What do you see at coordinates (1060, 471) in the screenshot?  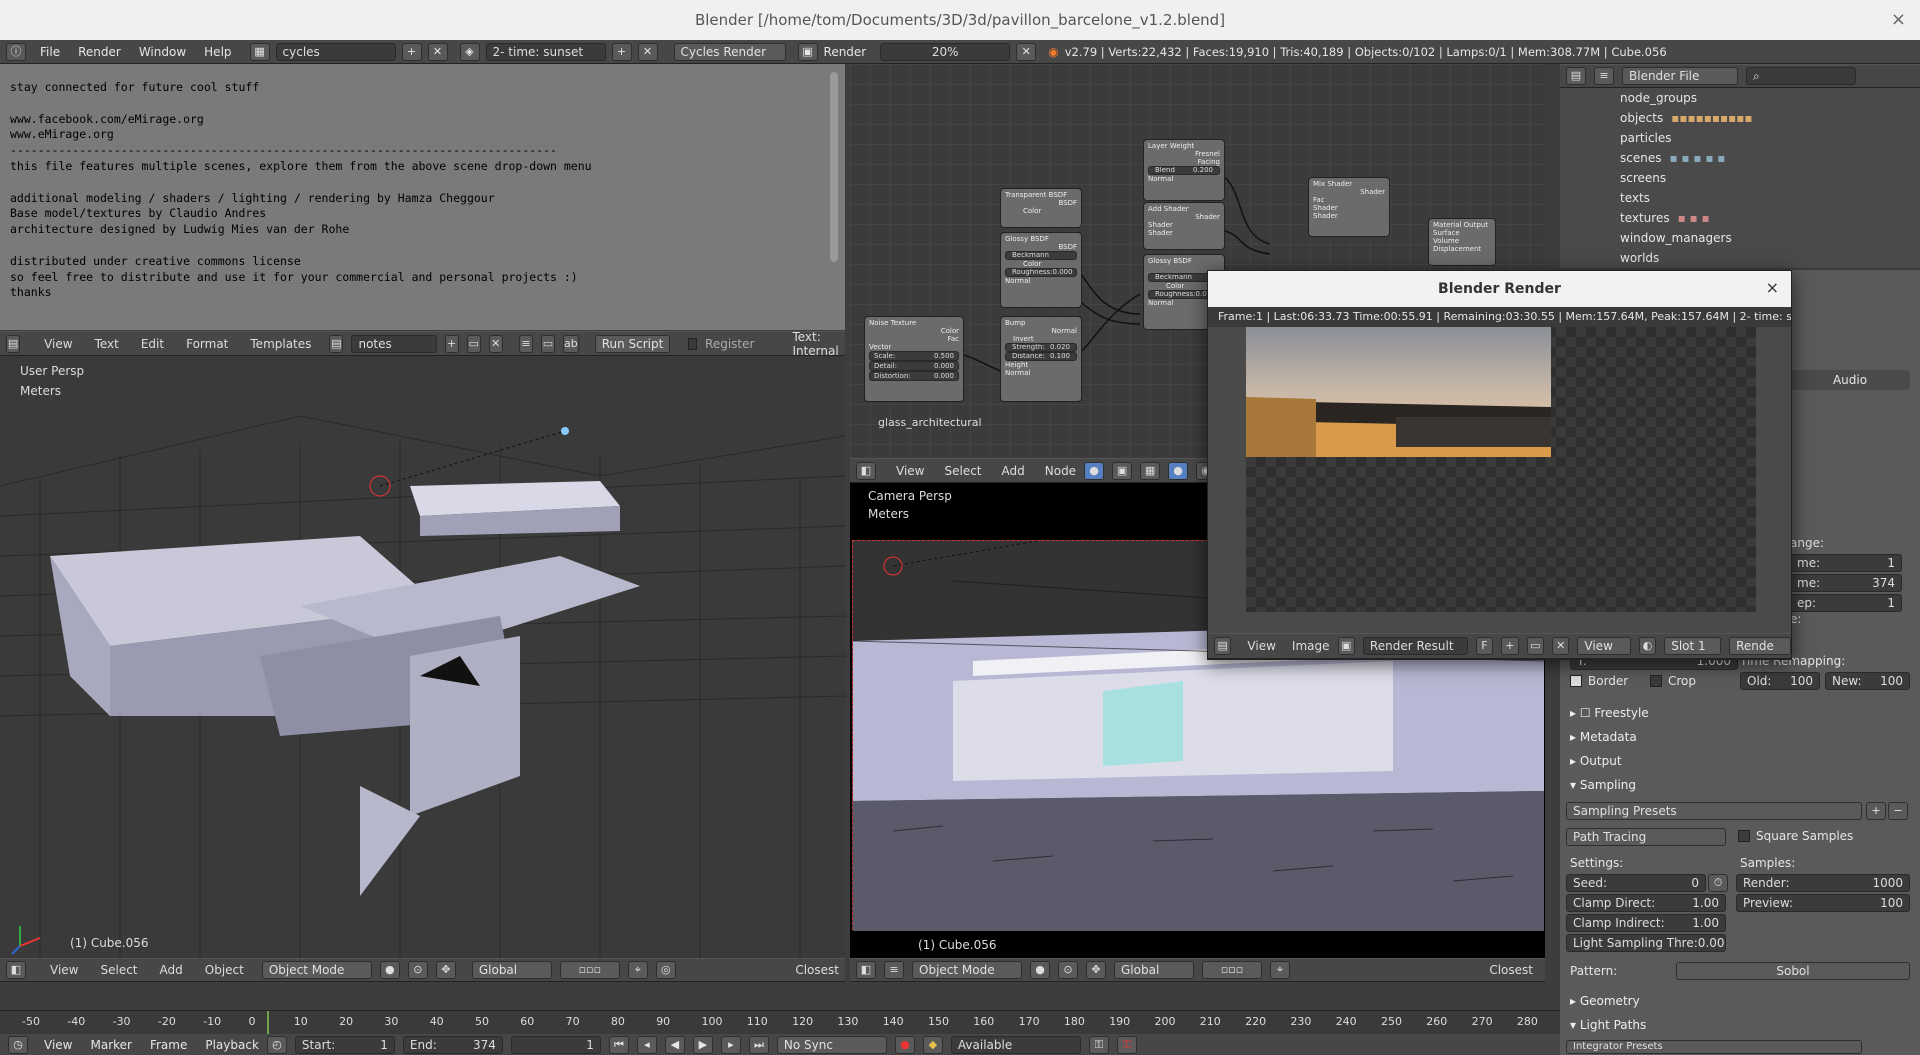 I see `node-menu-node: Node` at bounding box center [1060, 471].